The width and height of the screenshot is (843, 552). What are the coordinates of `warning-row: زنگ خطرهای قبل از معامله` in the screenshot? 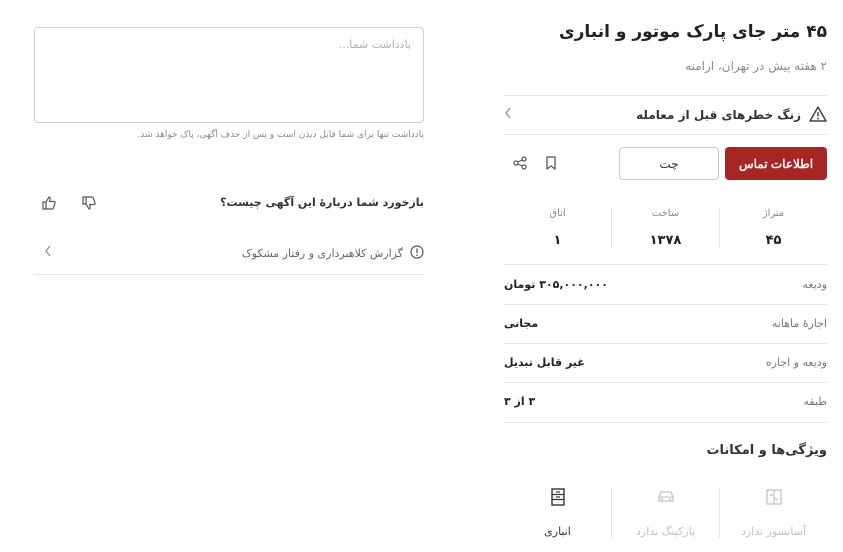 It's located at (665, 115).